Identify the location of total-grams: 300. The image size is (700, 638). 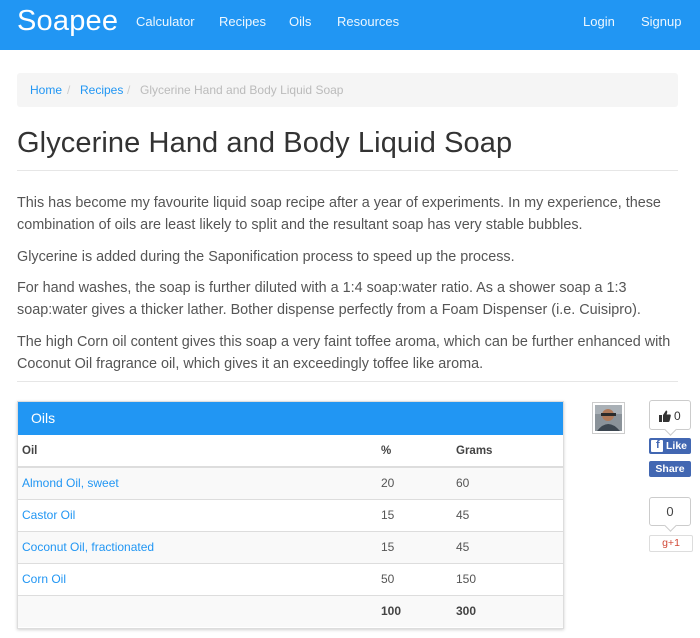
(507, 610).